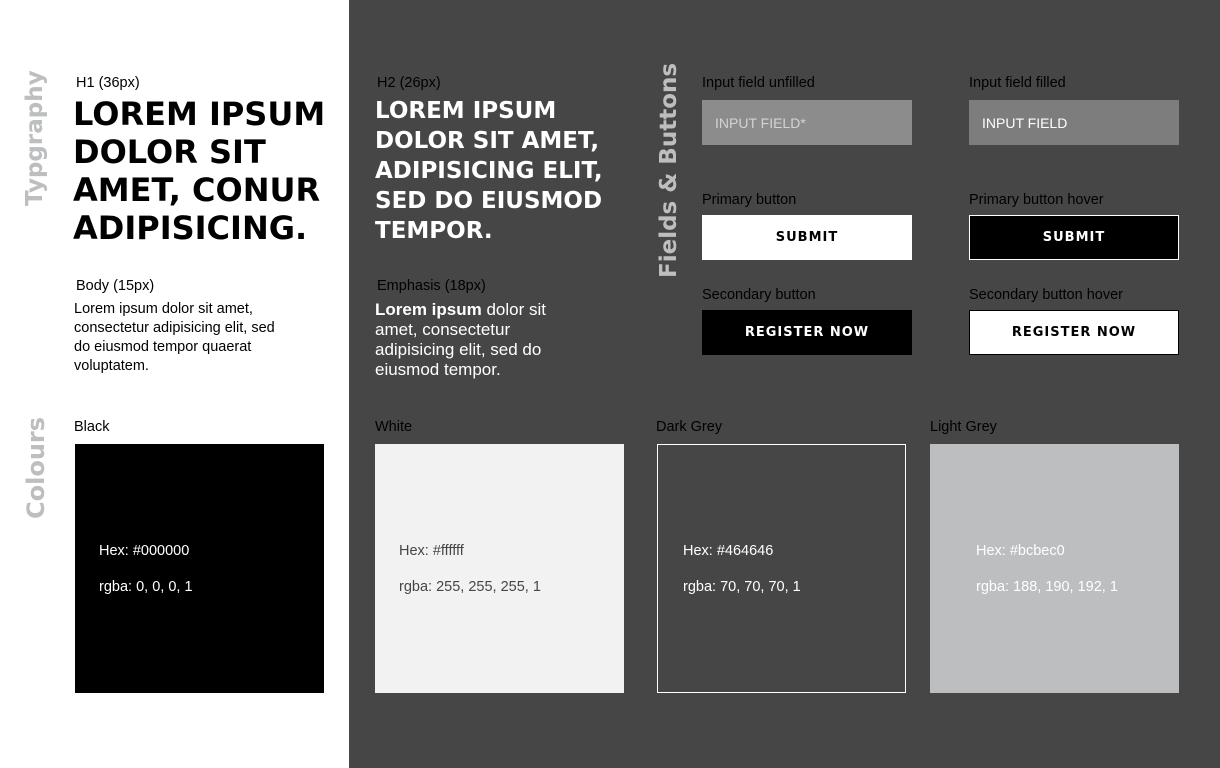 This screenshot has width=1220, height=768. Describe the element at coordinates (807, 332) in the screenshot. I see `secondary-register-button: REGISTER NOW` at that location.